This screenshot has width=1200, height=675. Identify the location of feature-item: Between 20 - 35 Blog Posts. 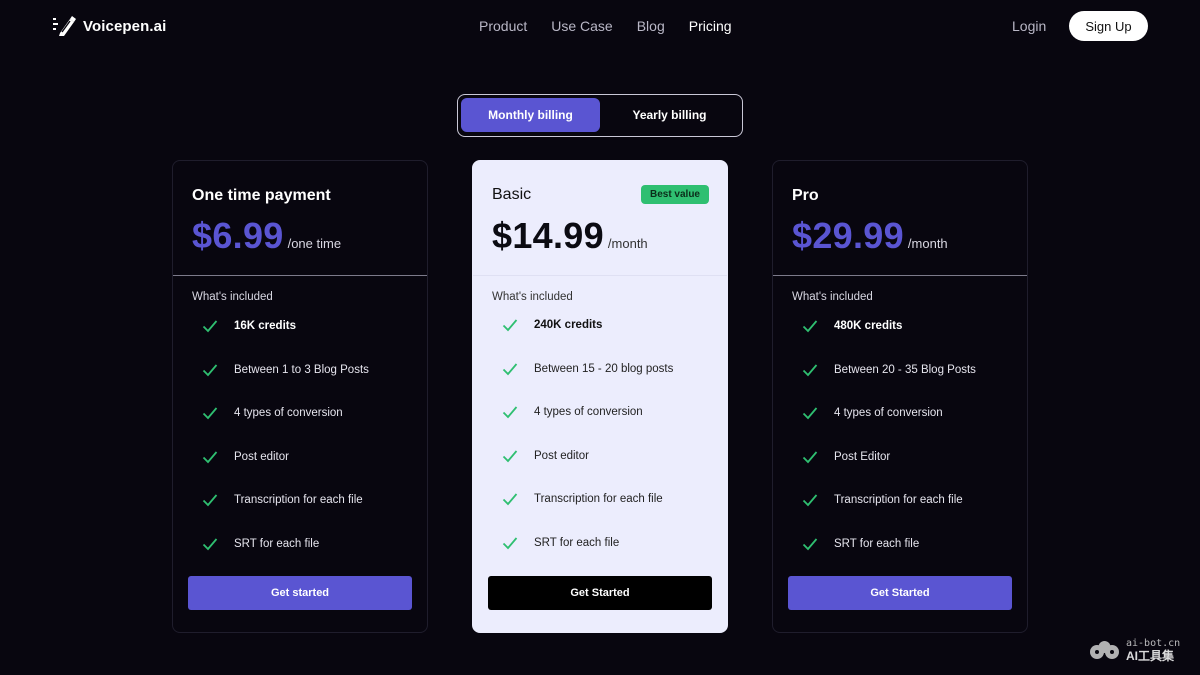
(889, 370).